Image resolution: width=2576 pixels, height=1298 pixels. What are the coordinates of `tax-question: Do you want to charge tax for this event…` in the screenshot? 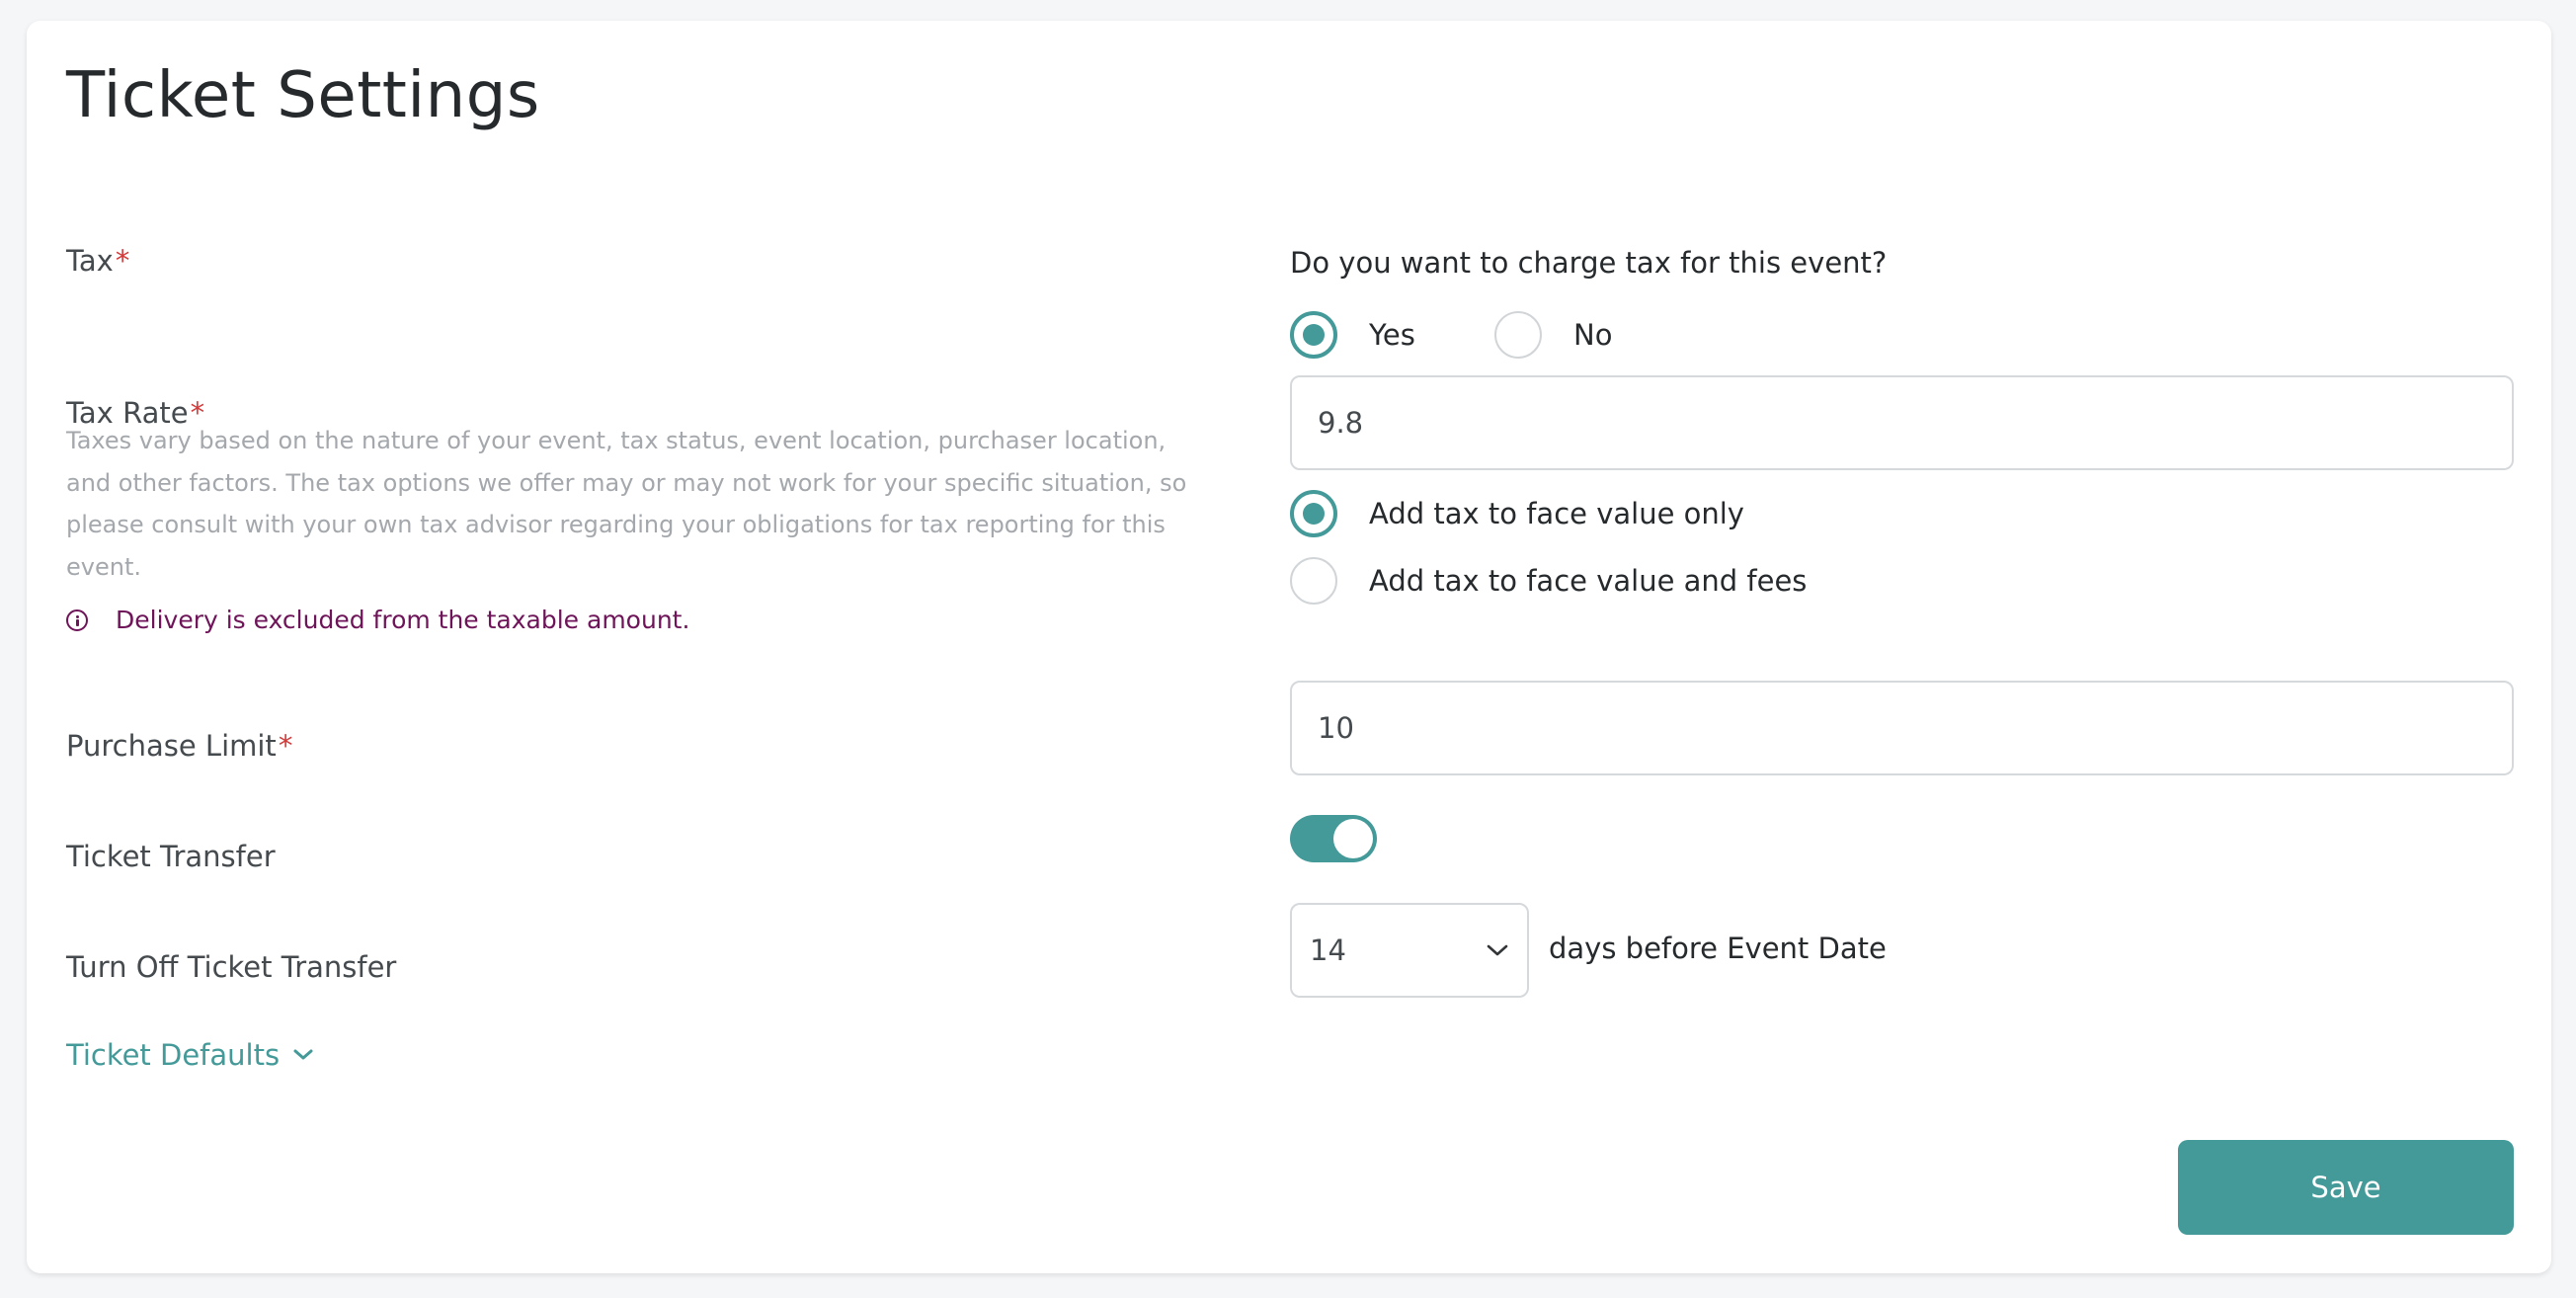 It's located at (1589, 263).